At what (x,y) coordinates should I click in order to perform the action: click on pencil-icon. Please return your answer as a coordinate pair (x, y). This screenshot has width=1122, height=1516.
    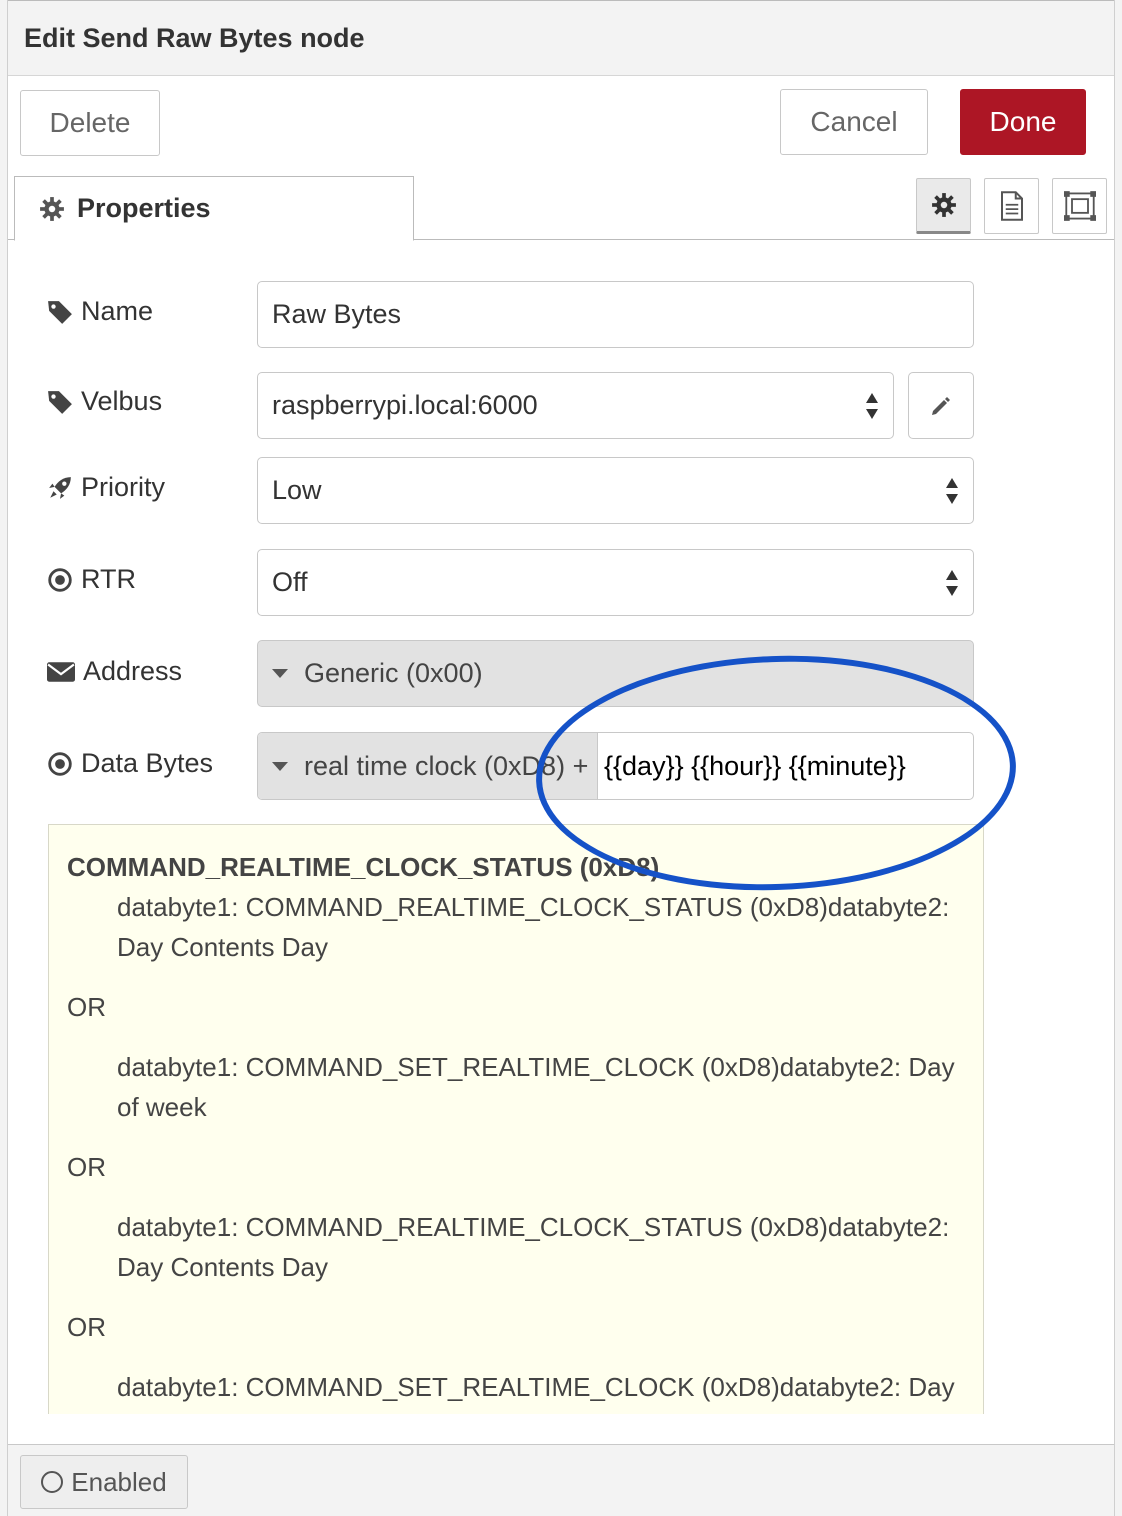
    Looking at the image, I should click on (941, 405).